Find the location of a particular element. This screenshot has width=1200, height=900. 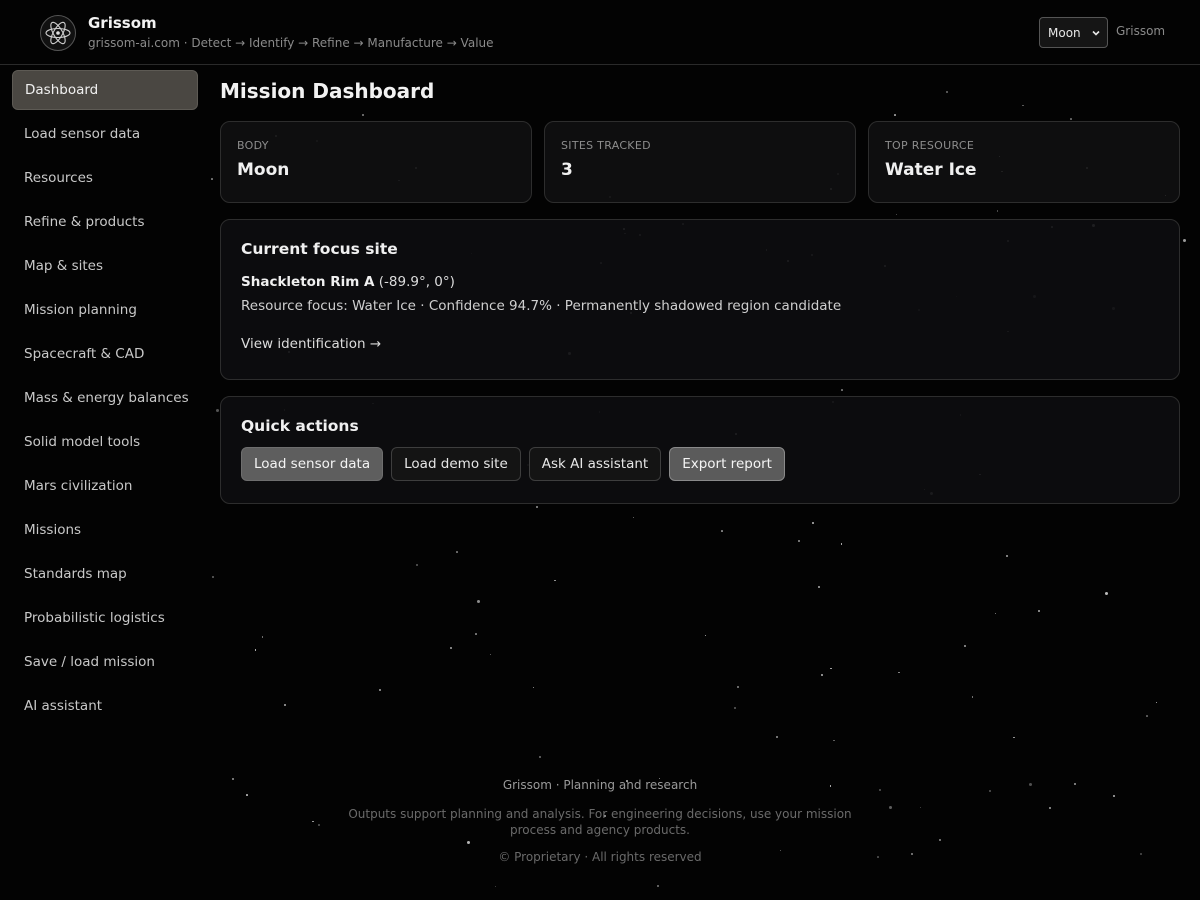

sidebar-item-label: Refine & products is located at coordinates (84, 222).